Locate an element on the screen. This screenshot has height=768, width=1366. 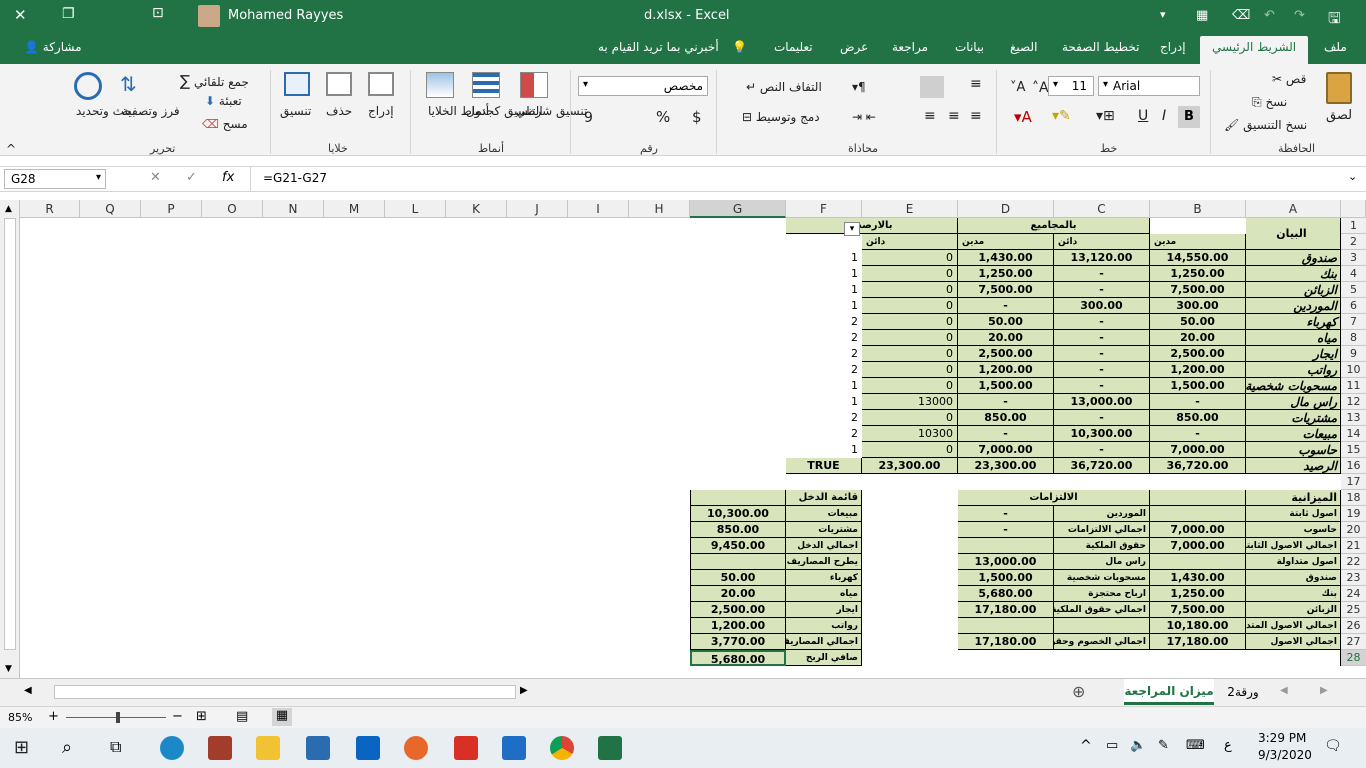
asset-label: الزبائن is located at coordinates (1293, 610).